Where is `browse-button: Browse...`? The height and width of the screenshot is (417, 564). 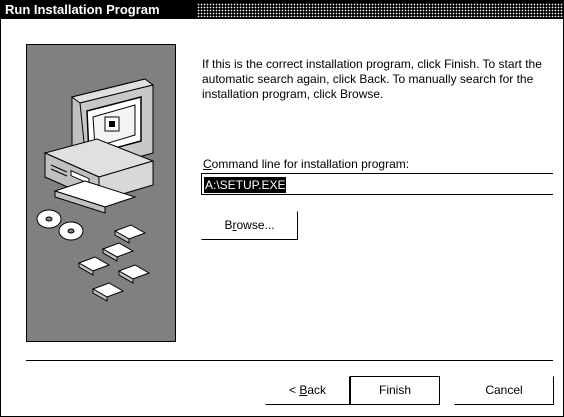 browse-button: Browse... is located at coordinates (249, 225).